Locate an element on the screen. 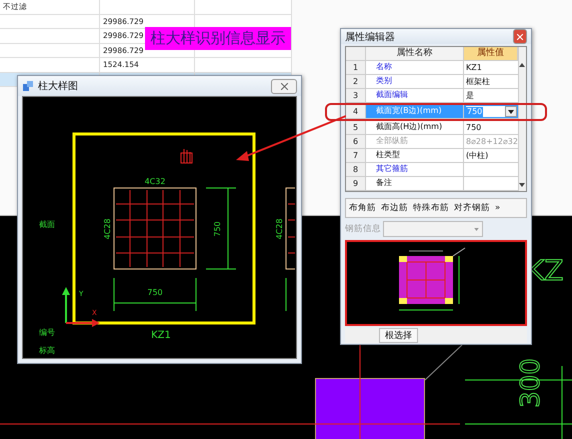  row-number: 5 is located at coordinates (356, 127).